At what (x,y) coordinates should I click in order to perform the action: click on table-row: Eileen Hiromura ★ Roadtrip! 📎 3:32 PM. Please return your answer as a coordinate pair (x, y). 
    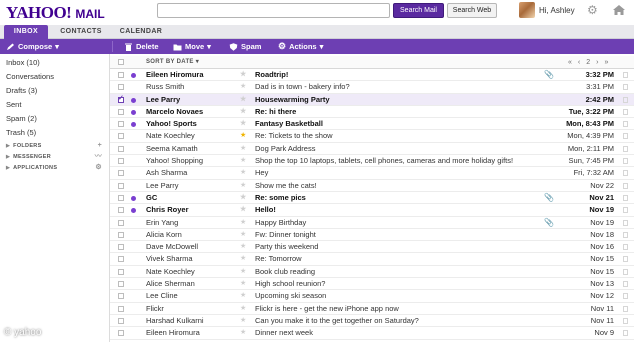
    Looking at the image, I should click on (372, 75).